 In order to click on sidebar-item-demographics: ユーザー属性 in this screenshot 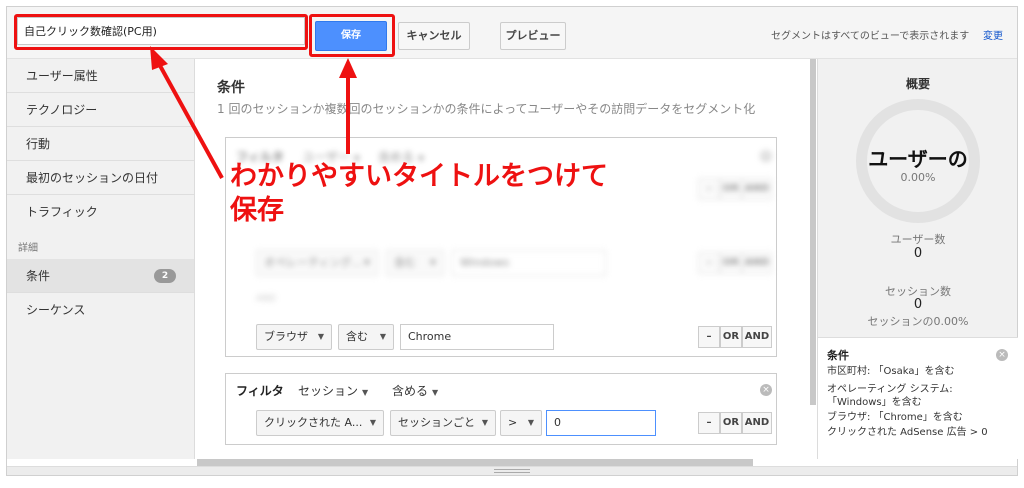, I will do `click(100, 76)`.